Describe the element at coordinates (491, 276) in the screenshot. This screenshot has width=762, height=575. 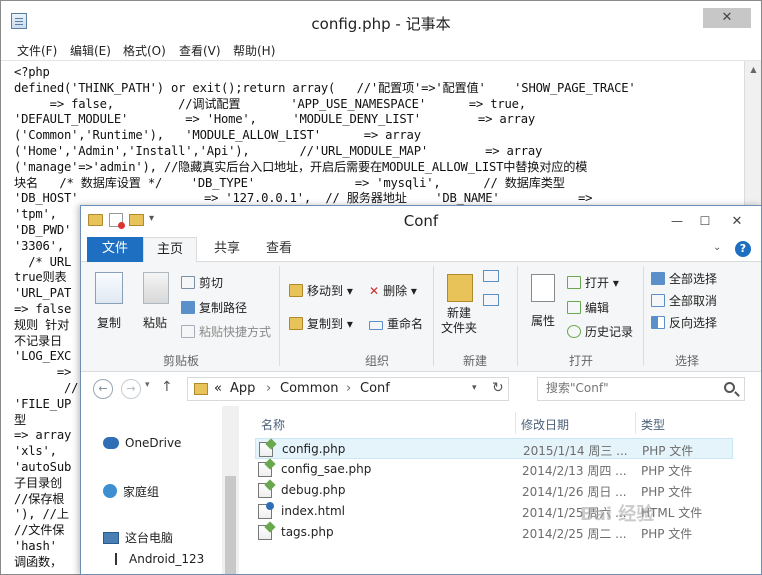
I see `new-item-icon` at that location.